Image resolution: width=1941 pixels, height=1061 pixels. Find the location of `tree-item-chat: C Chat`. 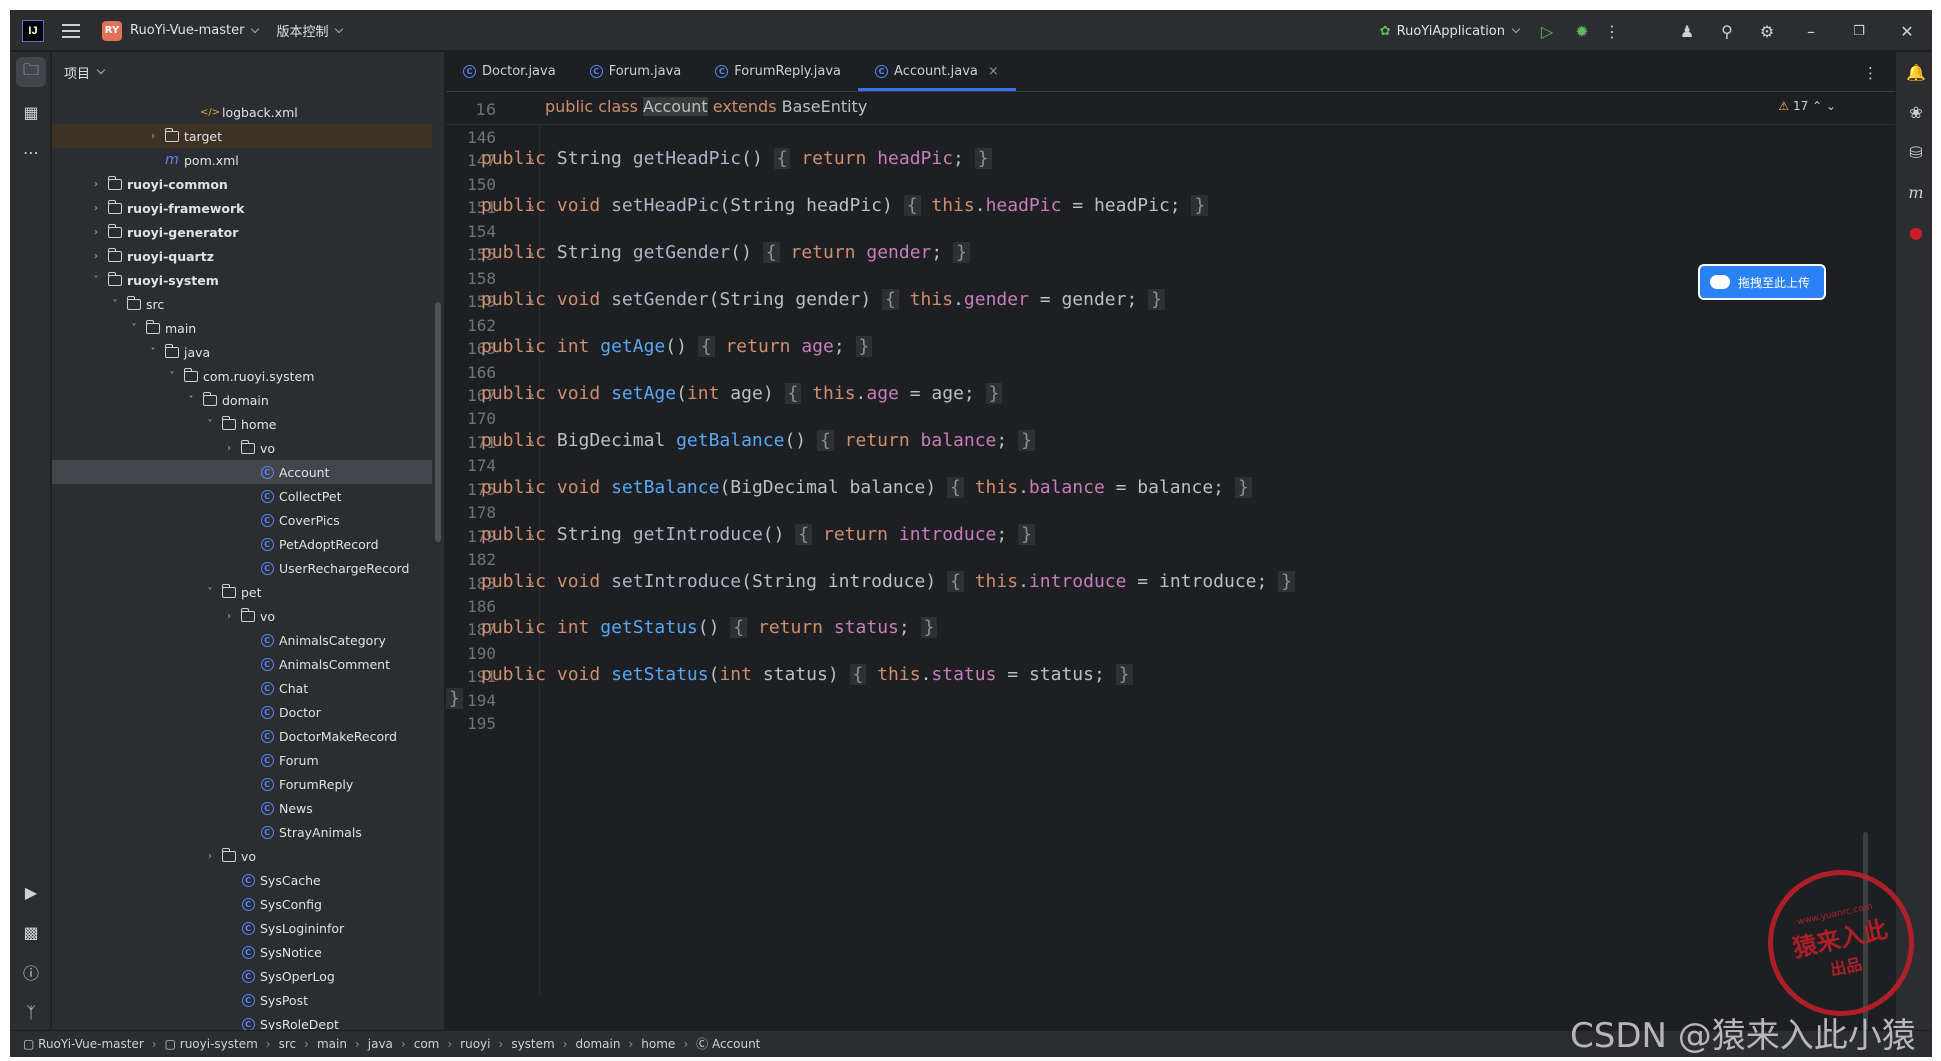

tree-item-chat: C Chat is located at coordinates (242, 688).